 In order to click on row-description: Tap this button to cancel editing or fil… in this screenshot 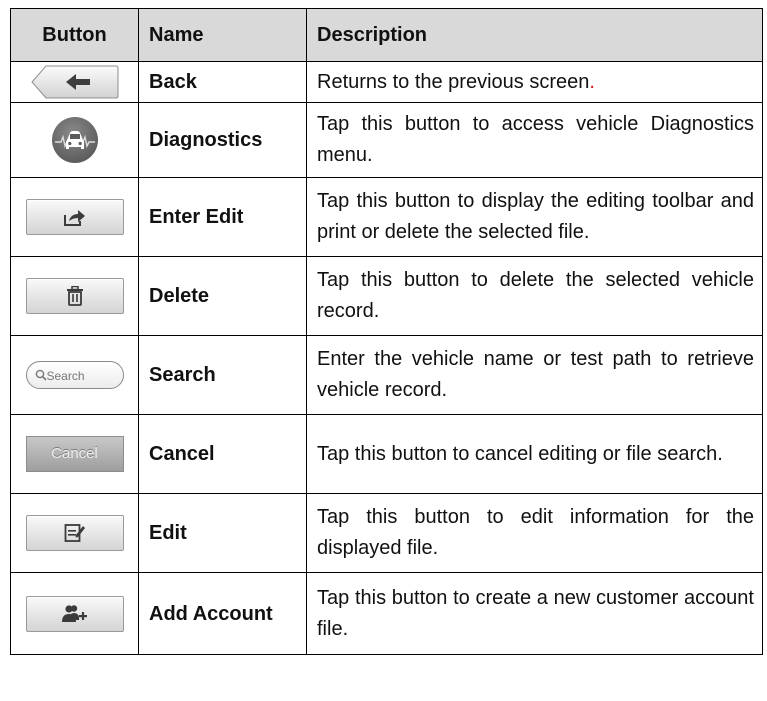, I will do `click(534, 454)`.